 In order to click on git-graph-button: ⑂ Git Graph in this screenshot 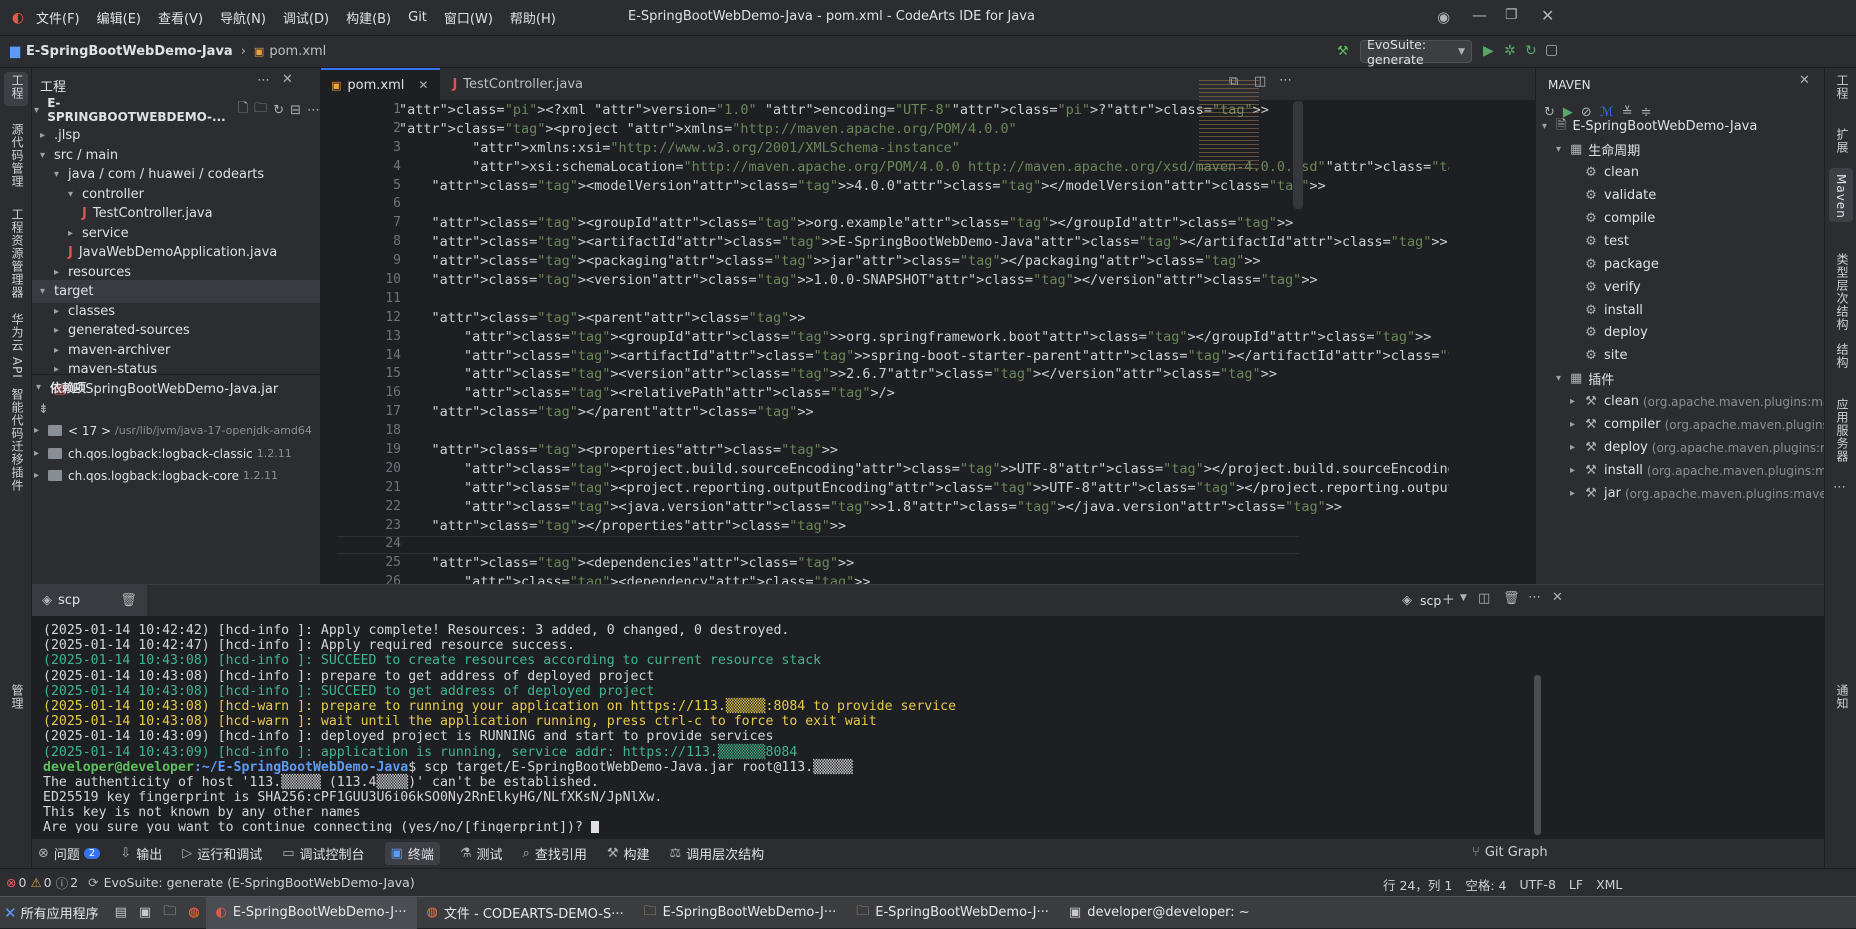, I will do `click(1510, 852)`.